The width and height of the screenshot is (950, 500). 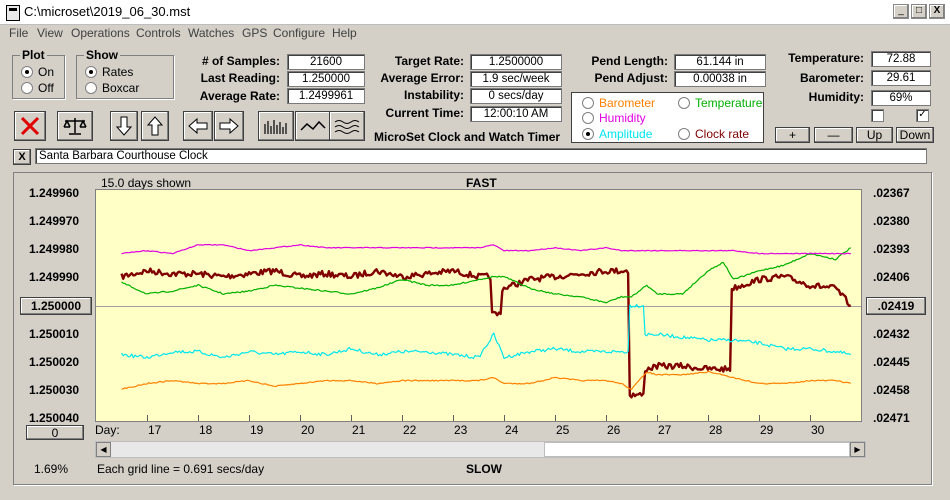 I want to click on left-tick-2: 1.249980, so click(x=54, y=249).